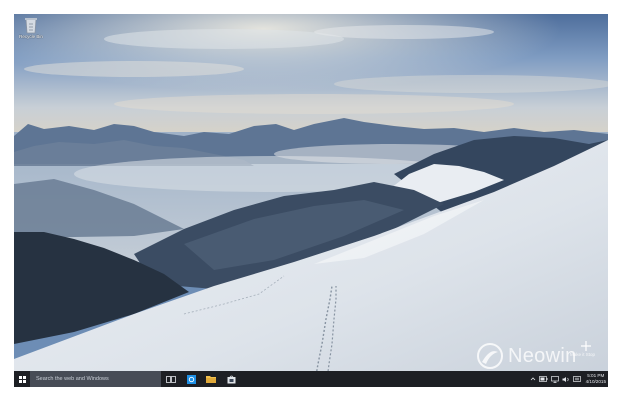 The image size is (622, 400). Describe the element at coordinates (533, 379) in the screenshot. I see `chevron-up-icon` at that location.